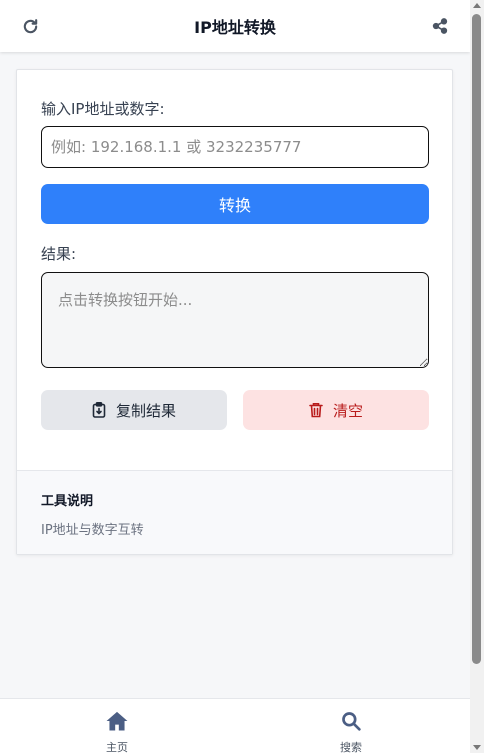 The height and width of the screenshot is (753, 484). I want to click on nav-item-home-label: 主页, so click(117, 747).